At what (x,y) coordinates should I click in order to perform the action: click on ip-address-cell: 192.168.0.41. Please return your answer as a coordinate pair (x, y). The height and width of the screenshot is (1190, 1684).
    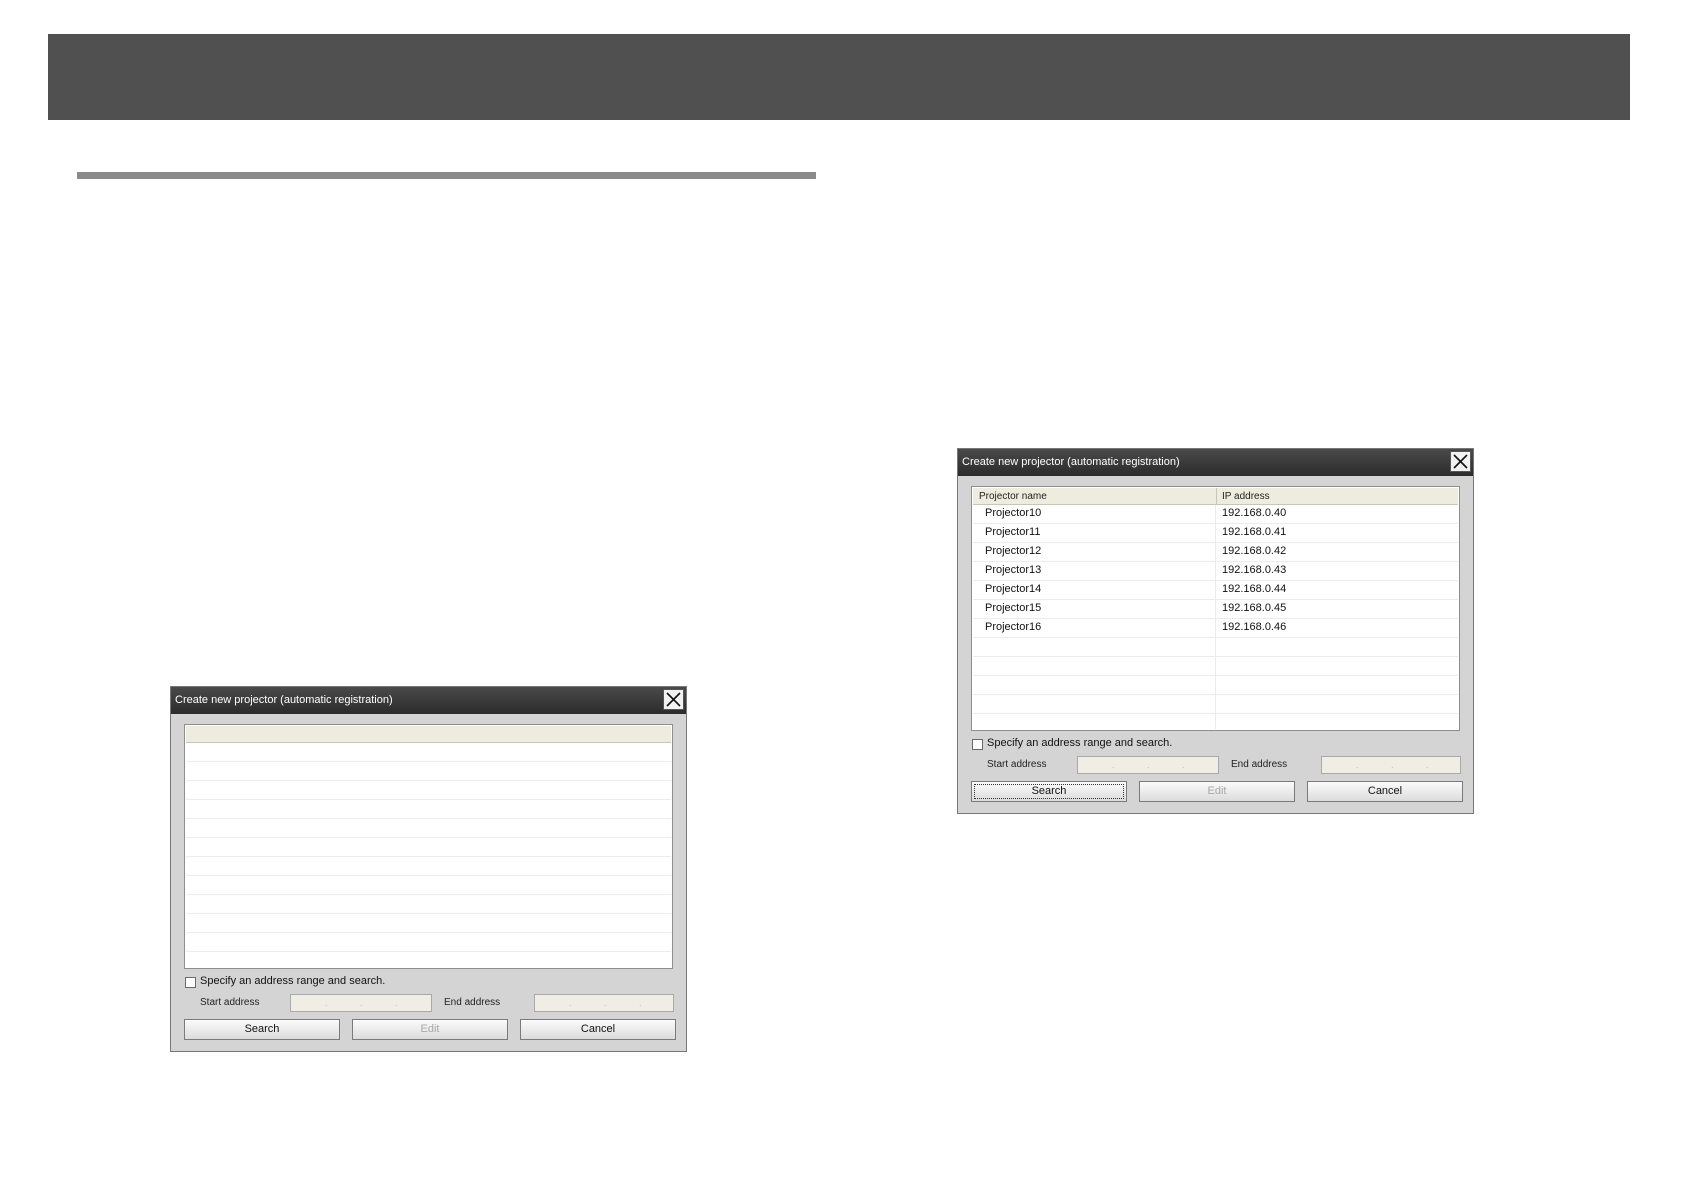
    Looking at the image, I should click on (1254, 532).